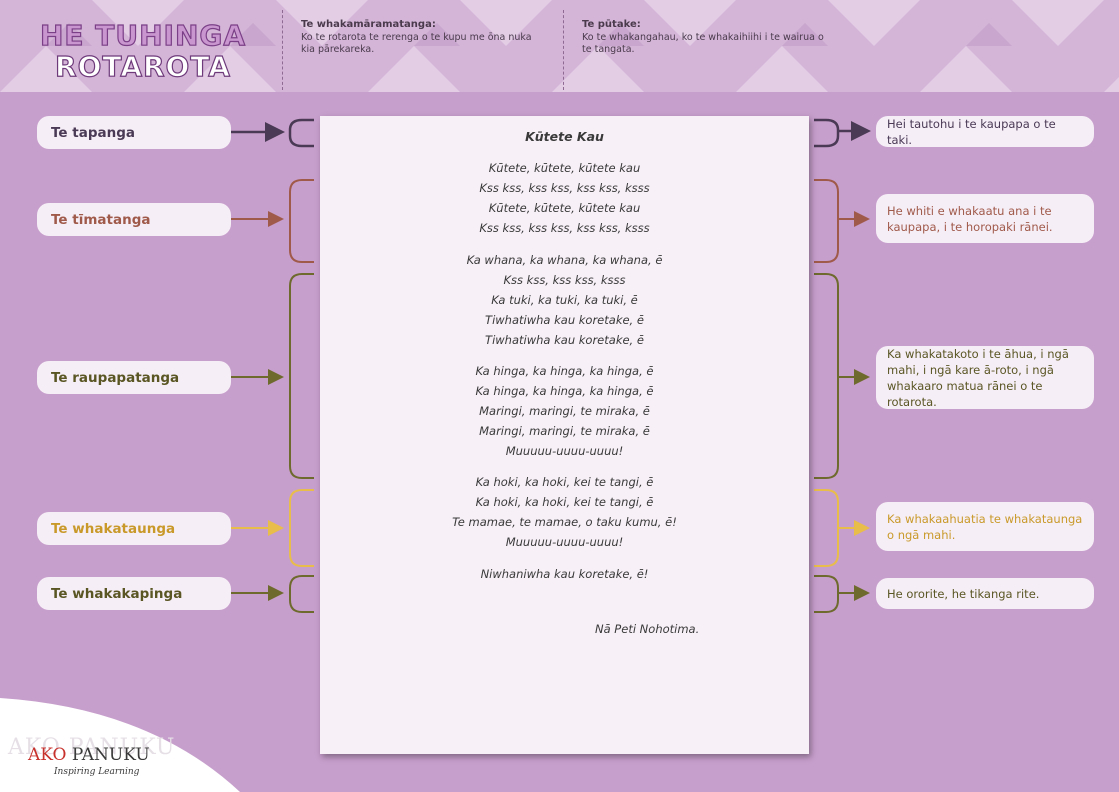 The width and height of the screenshot is (1119, 792). What do you see at coordinates (647, 629) in the screenshot?
I see `poem-author: Nā Peti Nohotima.` at bounding box center [647, 629].